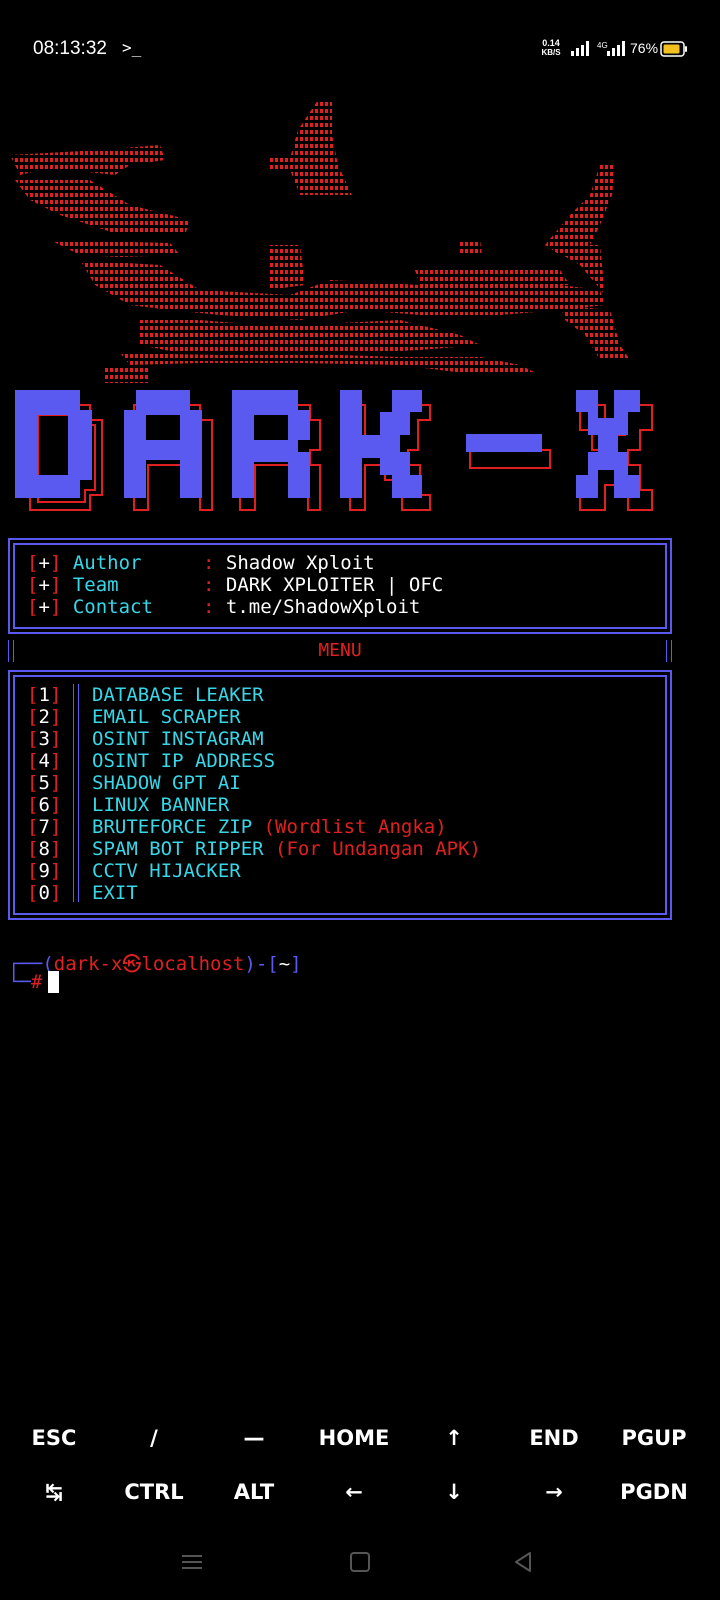  Describe the element at coordinates (172, 827) in the screenshot. I see `menu-item-label: BRUTEFORCE ZIP` at that location.